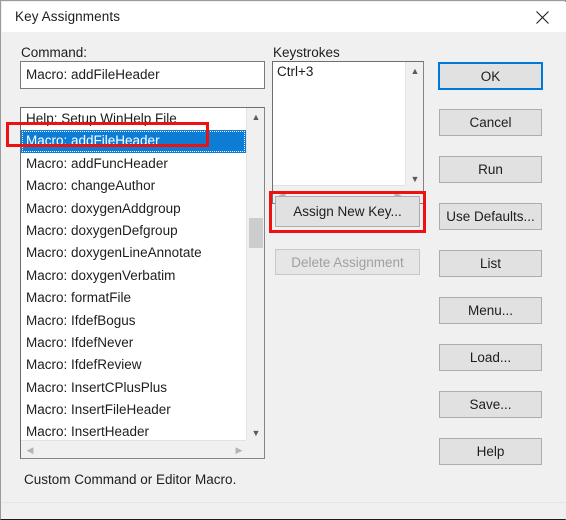 This screenshot has width=566, height=520. What do you see at coordinates (490, 169) in the screenshot?
I see `run-button: Run` at bounding box center [490, 169].